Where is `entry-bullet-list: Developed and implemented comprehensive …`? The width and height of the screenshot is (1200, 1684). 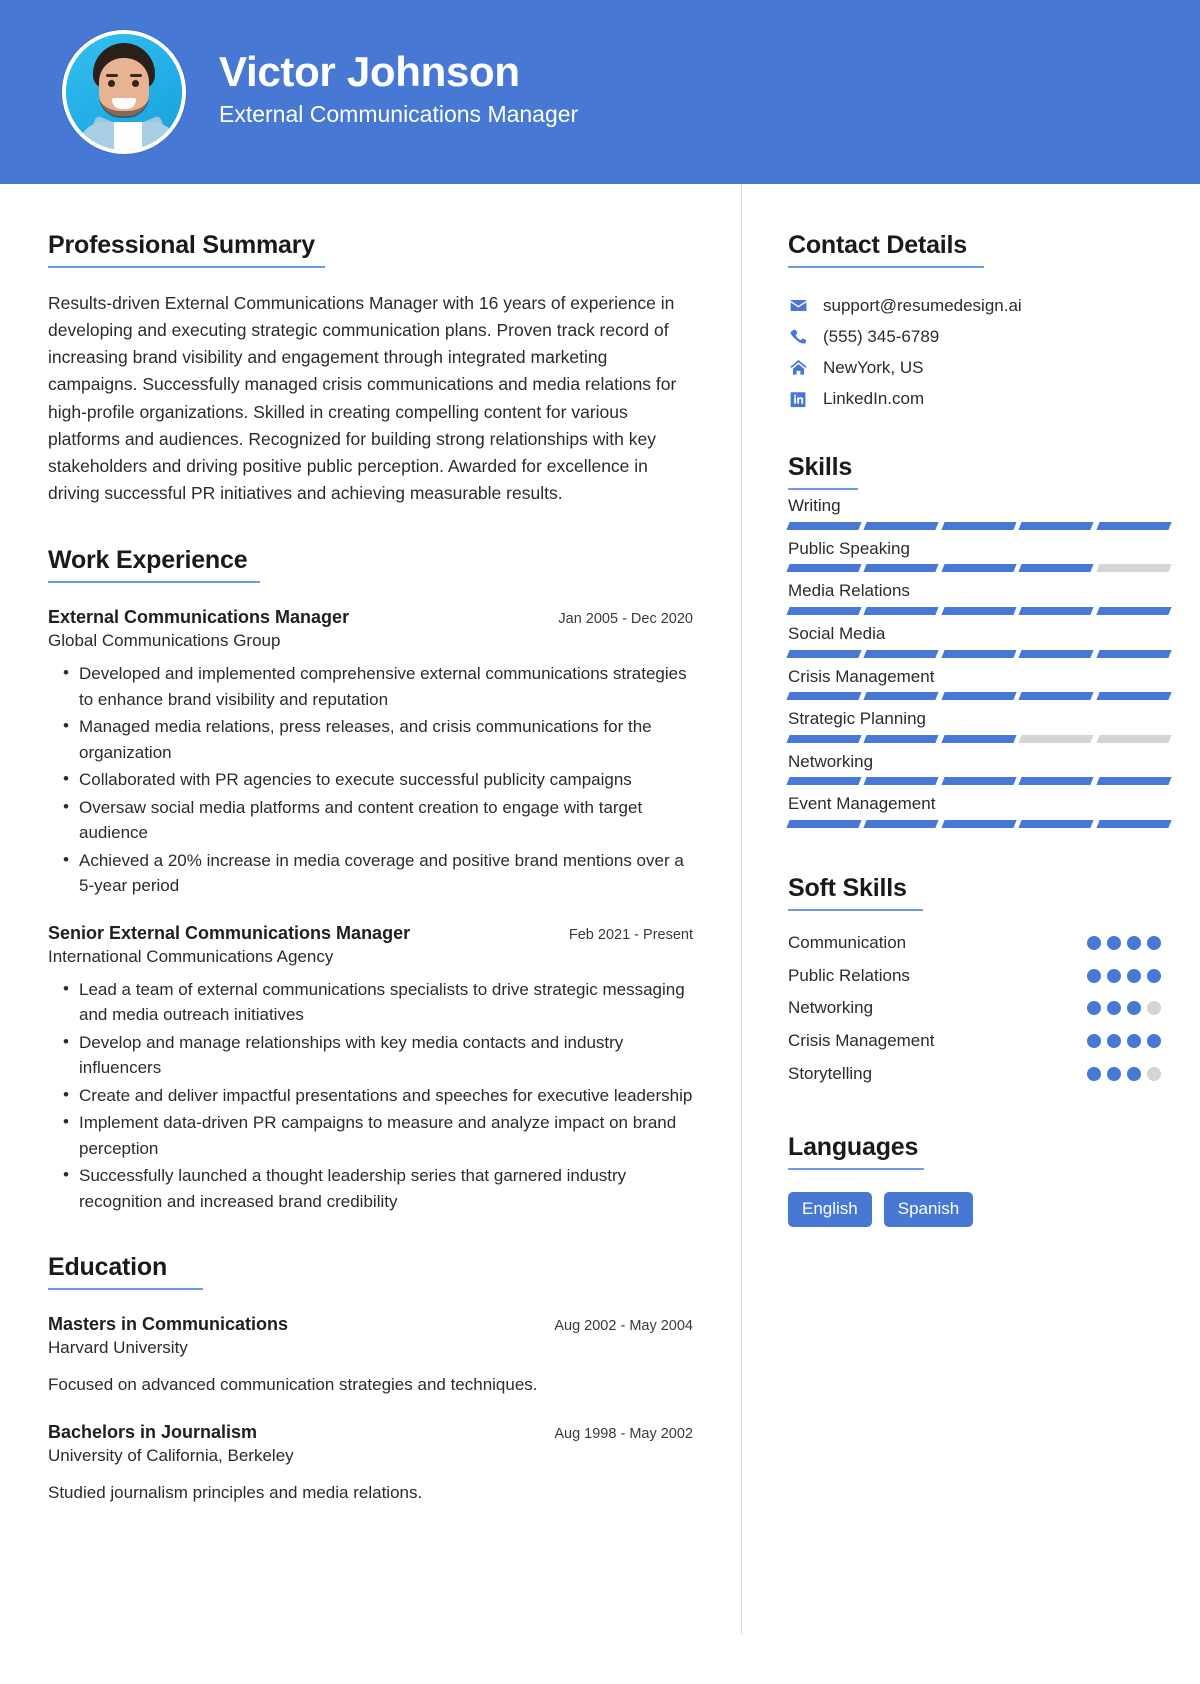
entry-bullet-list: Developed and implemented comprehensive … is located at coordinates (370, 779).